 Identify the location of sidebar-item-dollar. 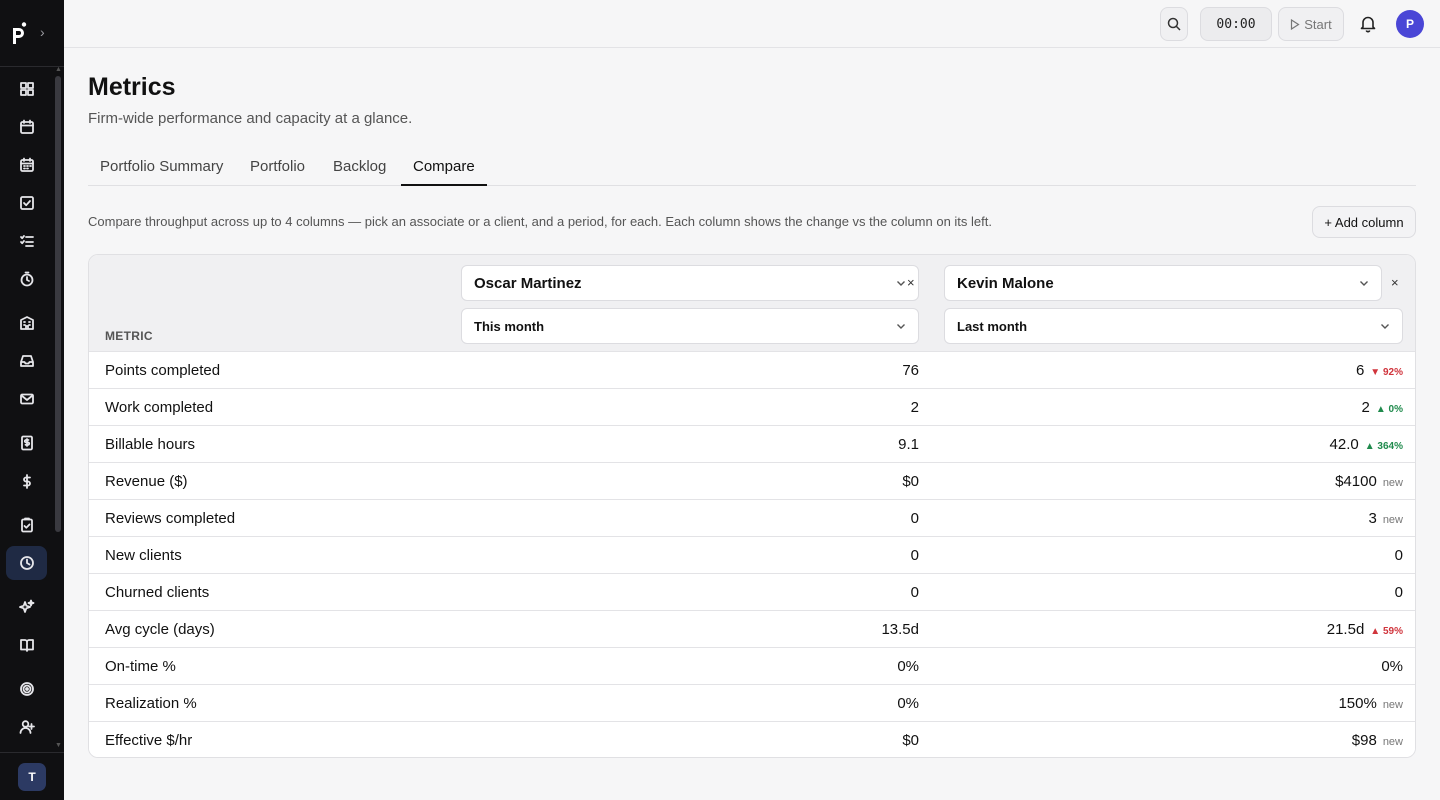
(26, 481).